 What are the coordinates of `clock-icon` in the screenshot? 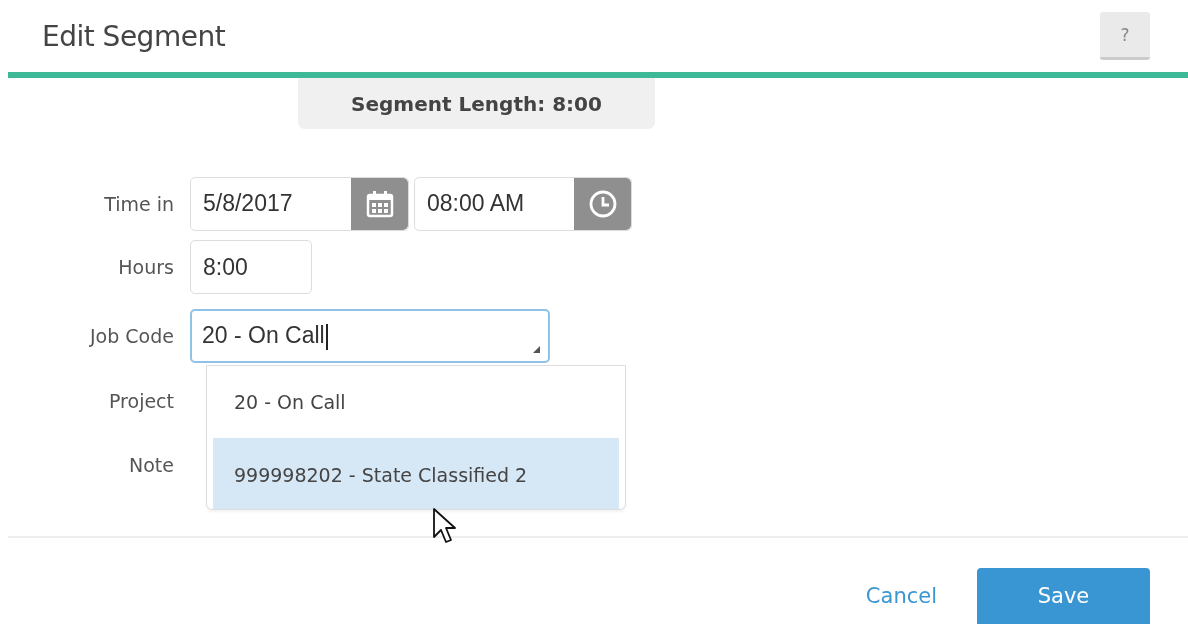 It's located at (602, 203).